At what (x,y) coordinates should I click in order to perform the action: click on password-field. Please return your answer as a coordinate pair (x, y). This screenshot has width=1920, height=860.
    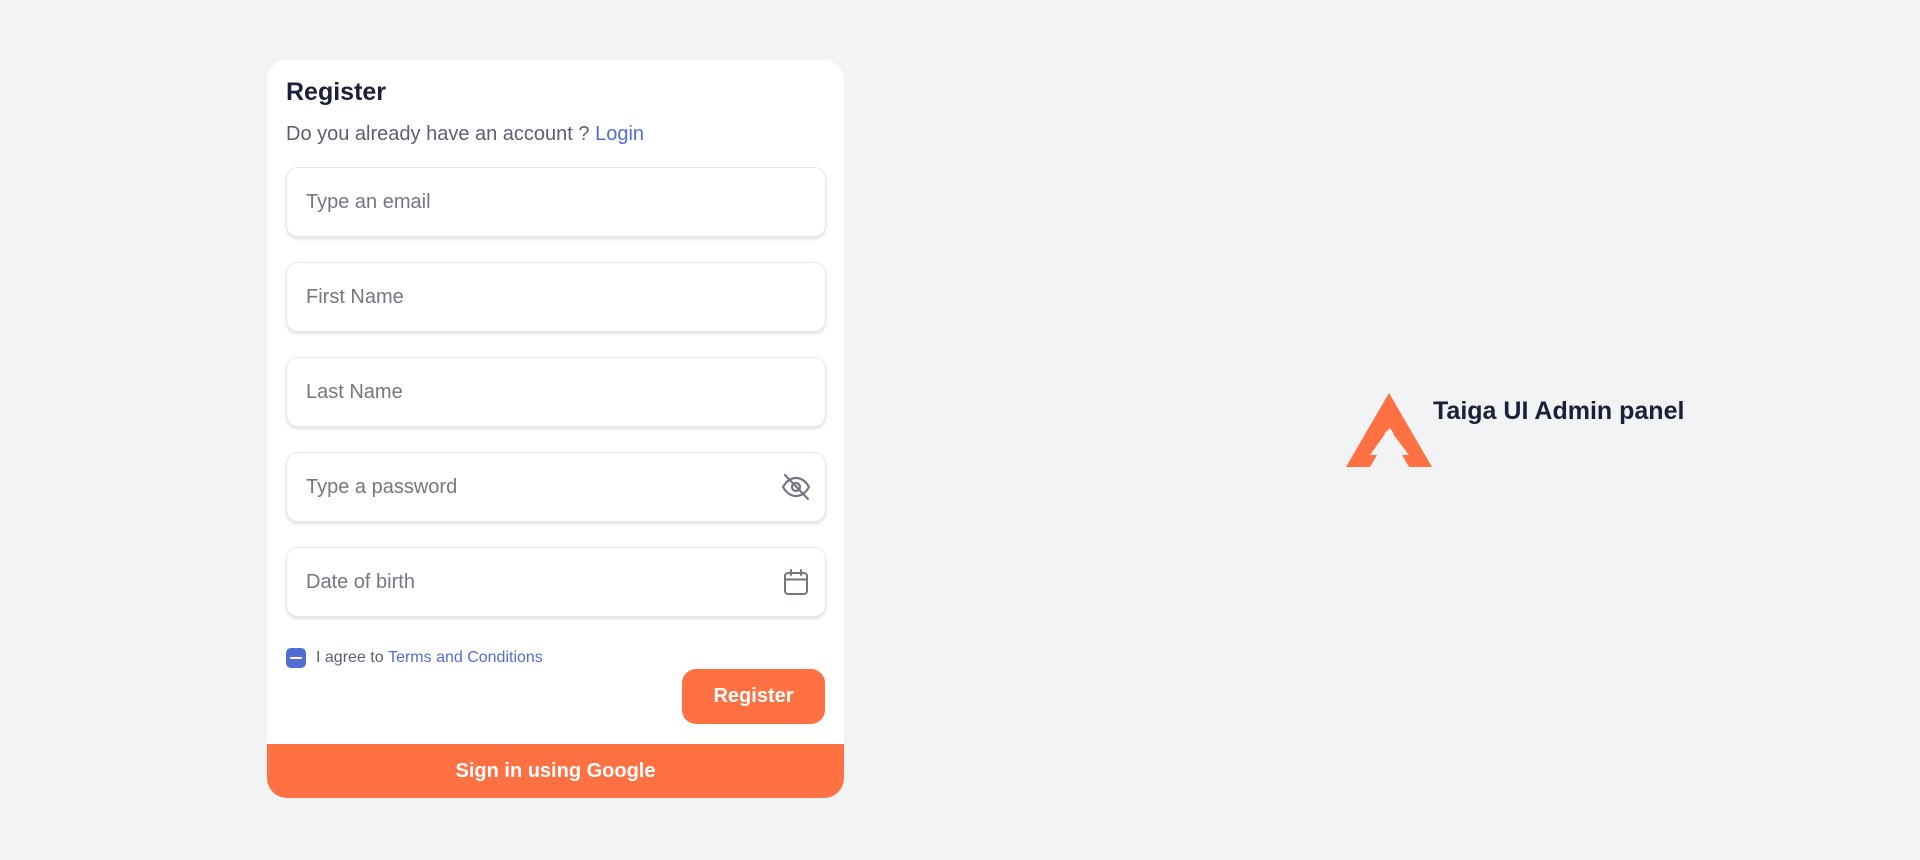
    Looking at the image, I should click on (556, 487).